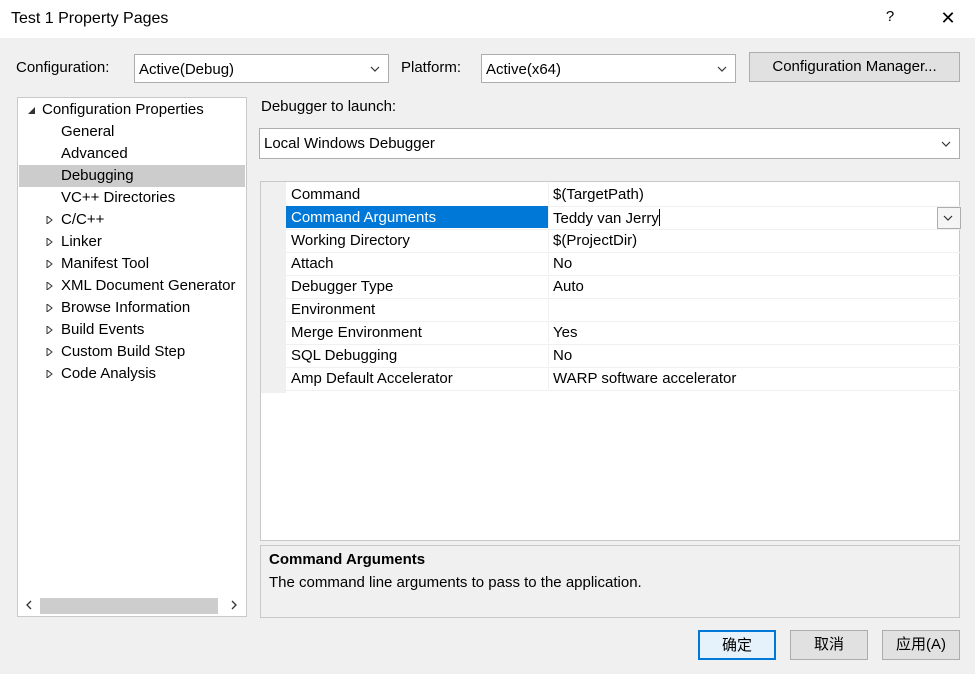  What do you see at coordinates (890, 19) in the screenshot?
I see `help-button: ?` at bounding box center [890, 19].